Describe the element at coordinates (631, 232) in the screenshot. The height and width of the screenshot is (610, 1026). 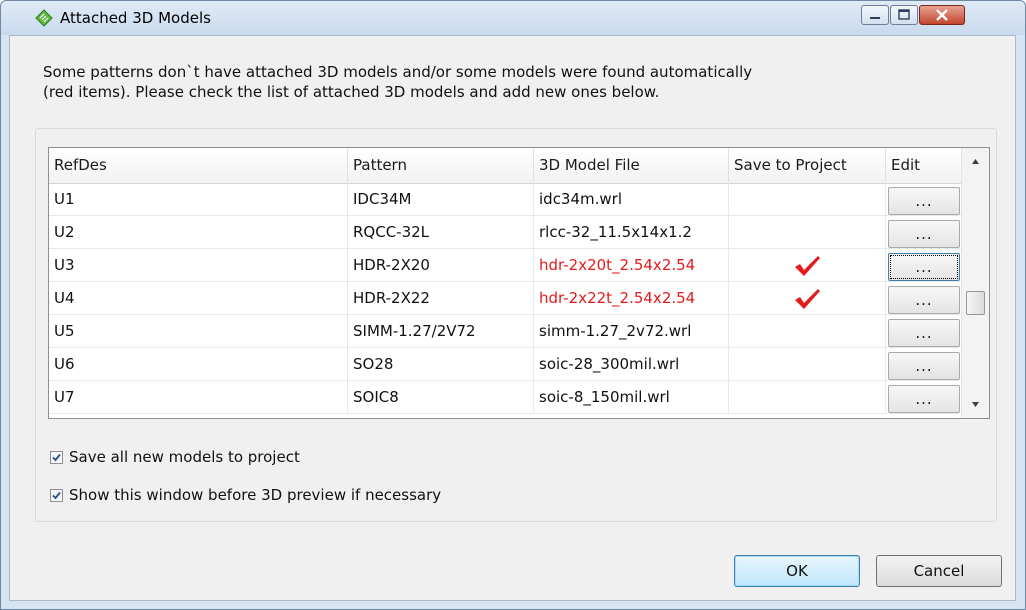
I see `cell-model-file: rlcc-32_11.5x14x1.2` at that location.